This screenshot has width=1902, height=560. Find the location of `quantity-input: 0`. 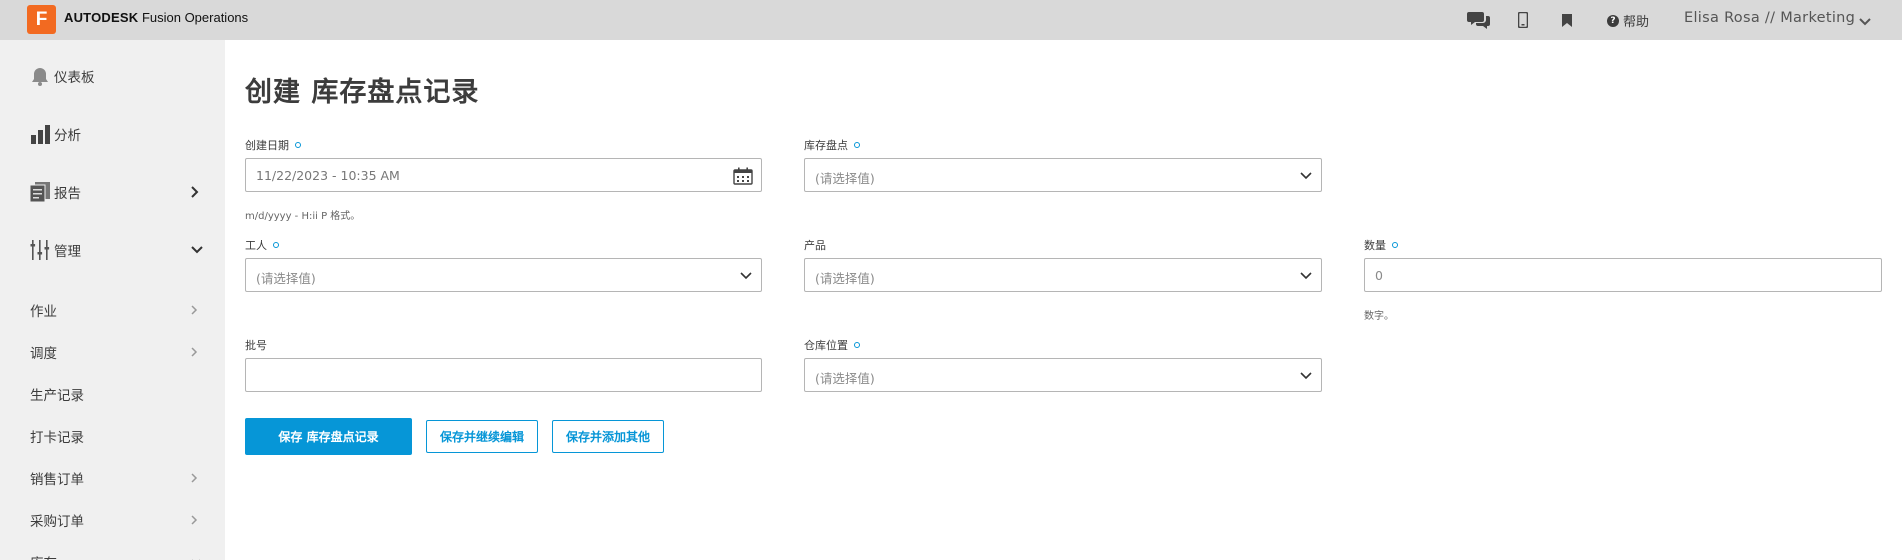

quantity-input: 0 is located at coordinates (1623, 275).